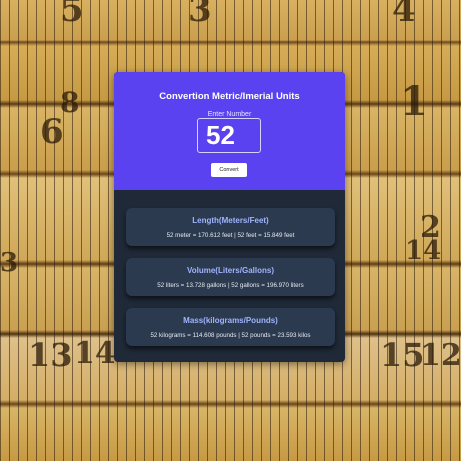 Image resolution: width=461 pixels, height=461 pixels. I want to click on number-input: 52, so click(229, 135).